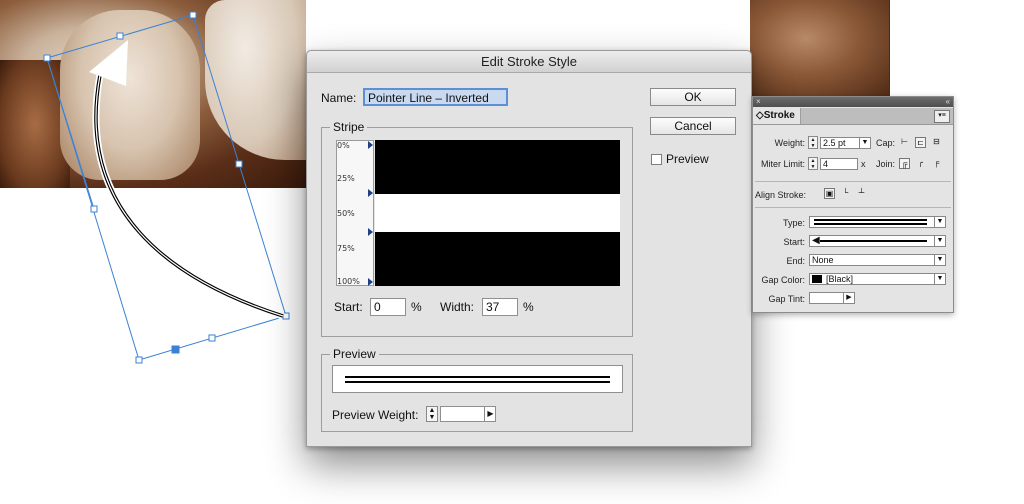  What do you see at coordinates (936, 163) in the screenshot?
I see `bevel-join-icon: ╒` at bounding box center [936, 163].